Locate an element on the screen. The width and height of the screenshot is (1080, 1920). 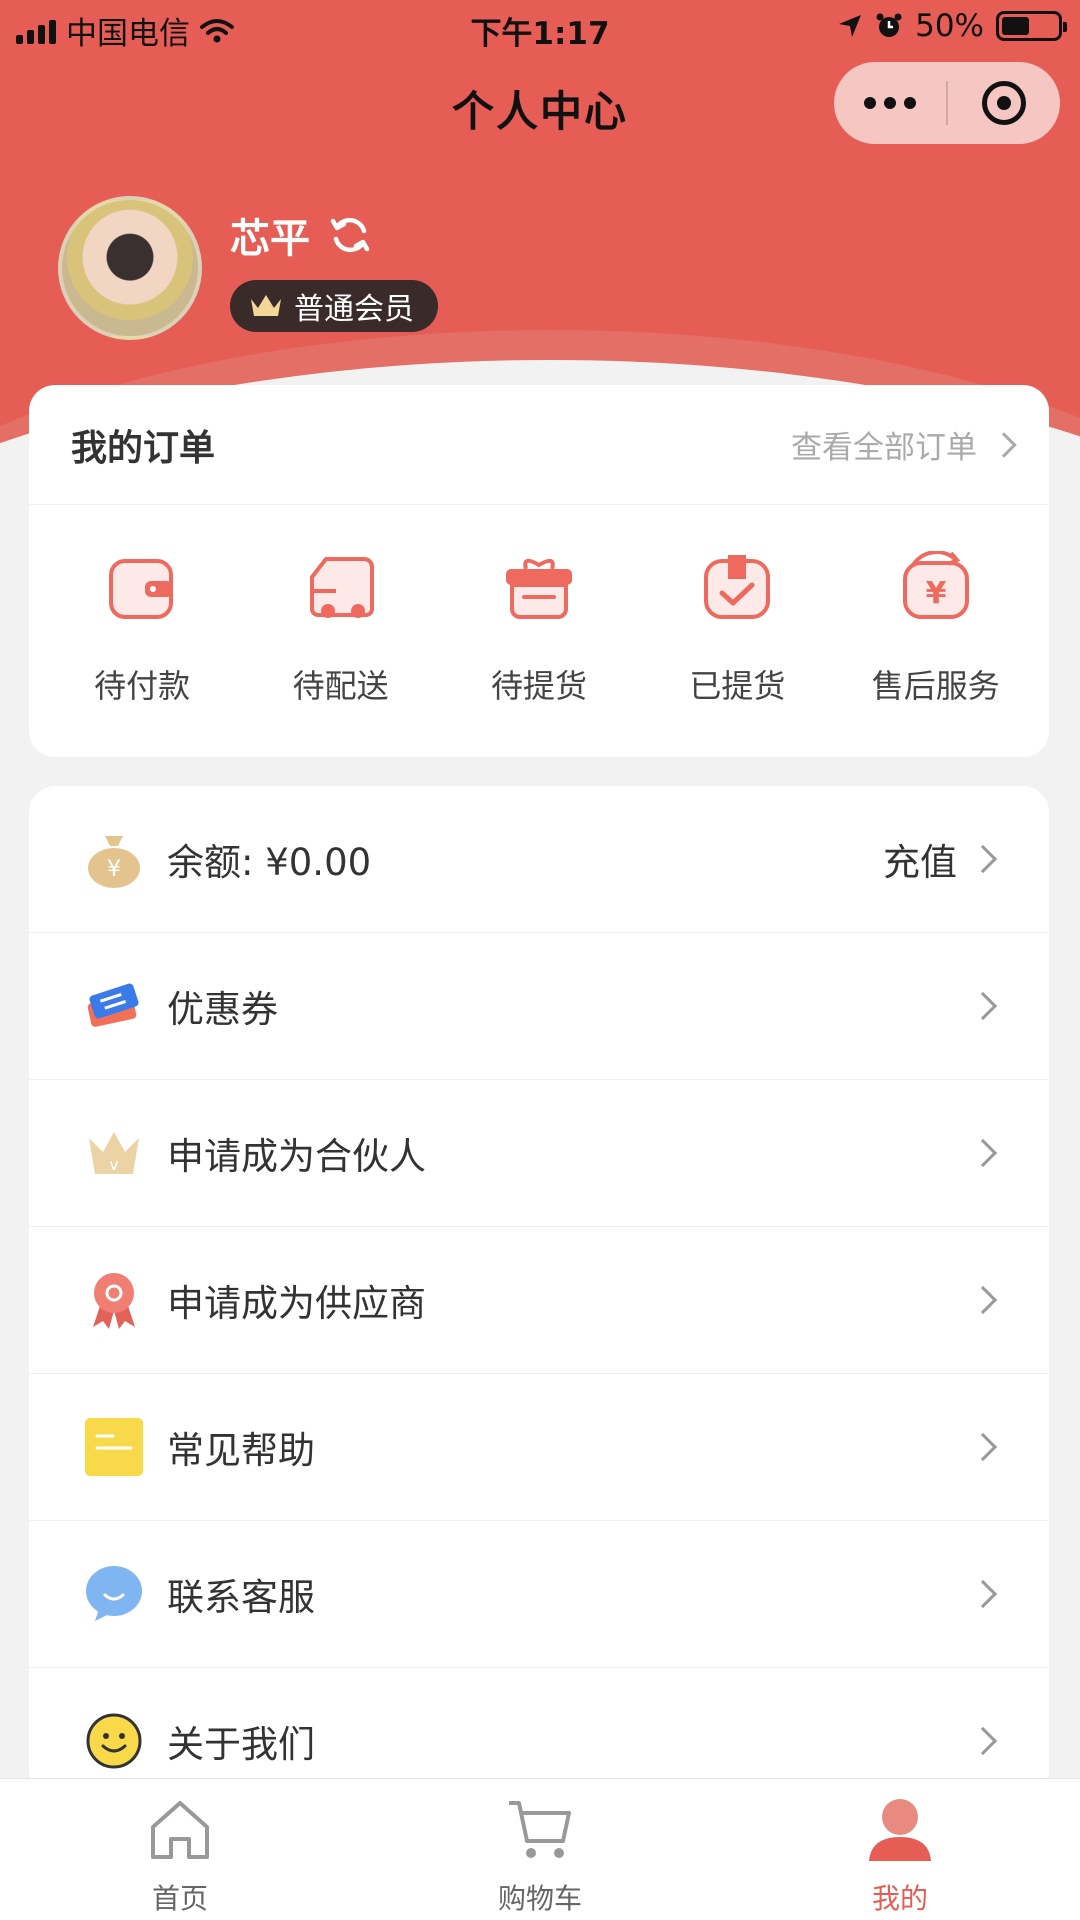
view-all-orders-label: 查看全部订单 is located at coordinates (884, 448).